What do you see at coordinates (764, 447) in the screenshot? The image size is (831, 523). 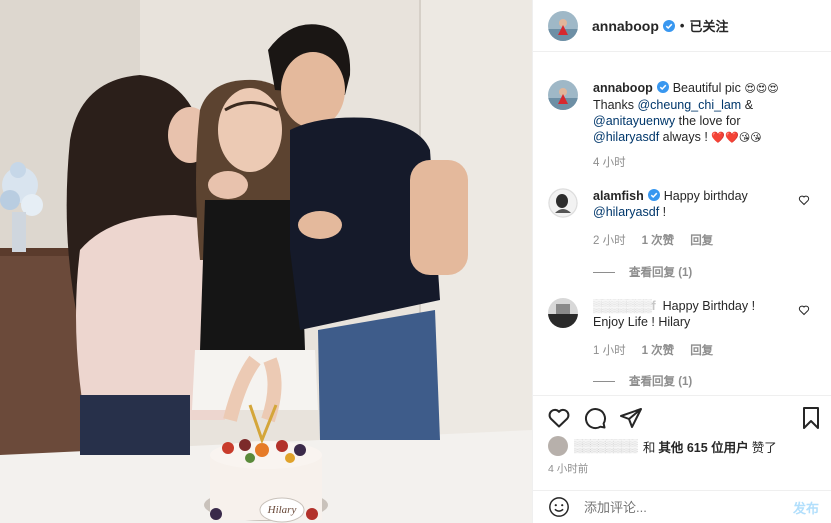 I see `likes-suffix: 赞了` at bounding box center [764, 447].